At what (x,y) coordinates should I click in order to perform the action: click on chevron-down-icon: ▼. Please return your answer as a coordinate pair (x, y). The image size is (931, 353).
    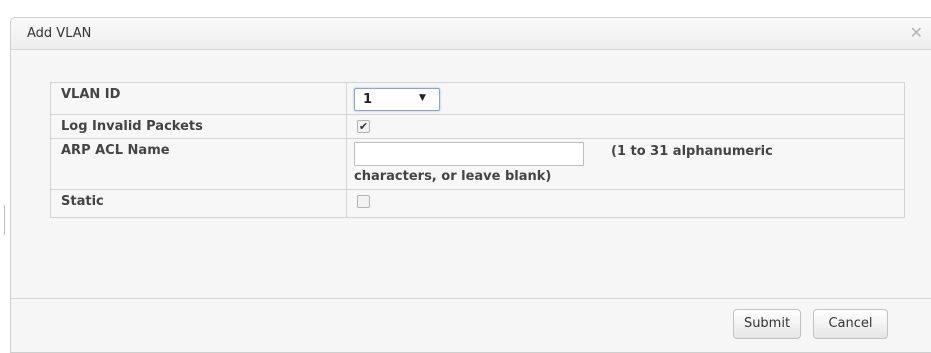
    Looking at the image, I should click on (422, 98).